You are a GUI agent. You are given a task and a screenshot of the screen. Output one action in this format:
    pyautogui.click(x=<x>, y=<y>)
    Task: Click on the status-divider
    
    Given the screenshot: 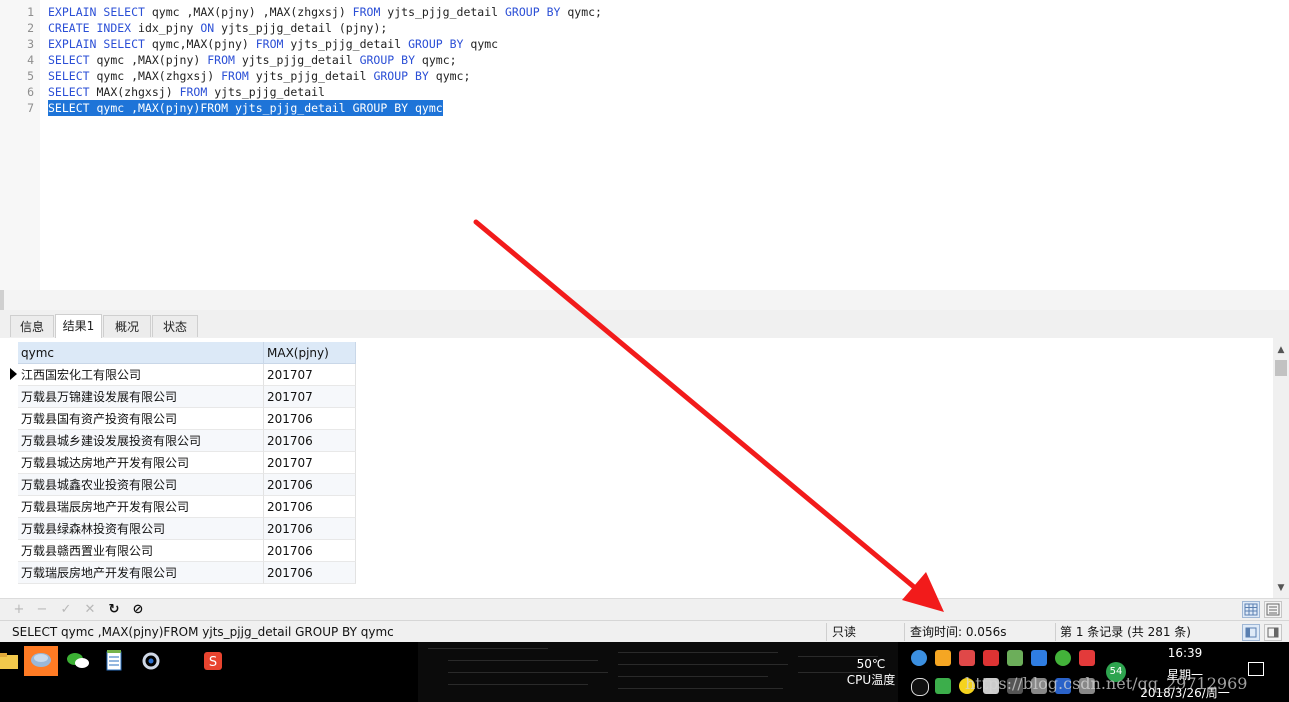 What is the action you would take?
    pyautogui.click(x=1055, y=632)
    